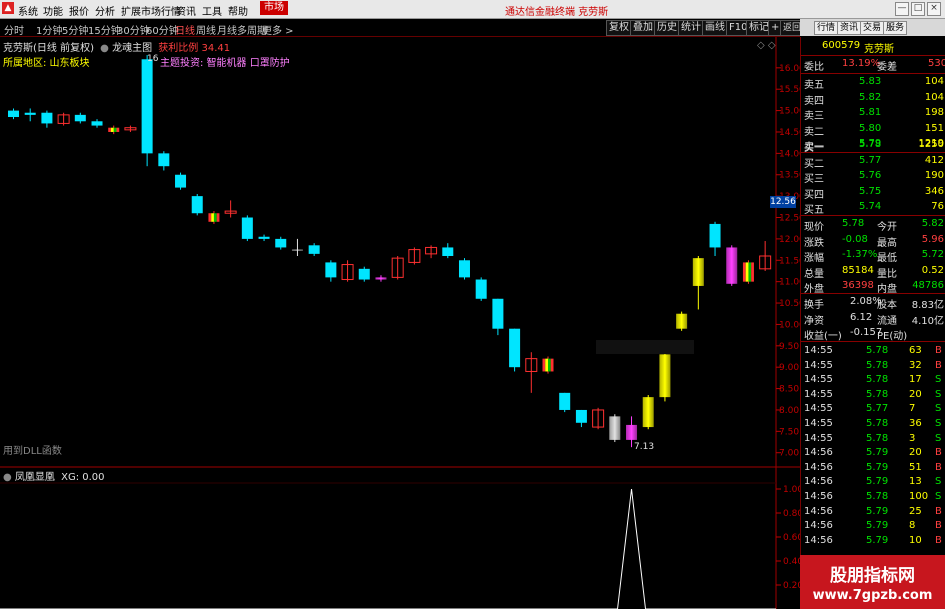 The image size is (945, 609). I want to click on menu-item-help: 帮助, so click(238, 10).